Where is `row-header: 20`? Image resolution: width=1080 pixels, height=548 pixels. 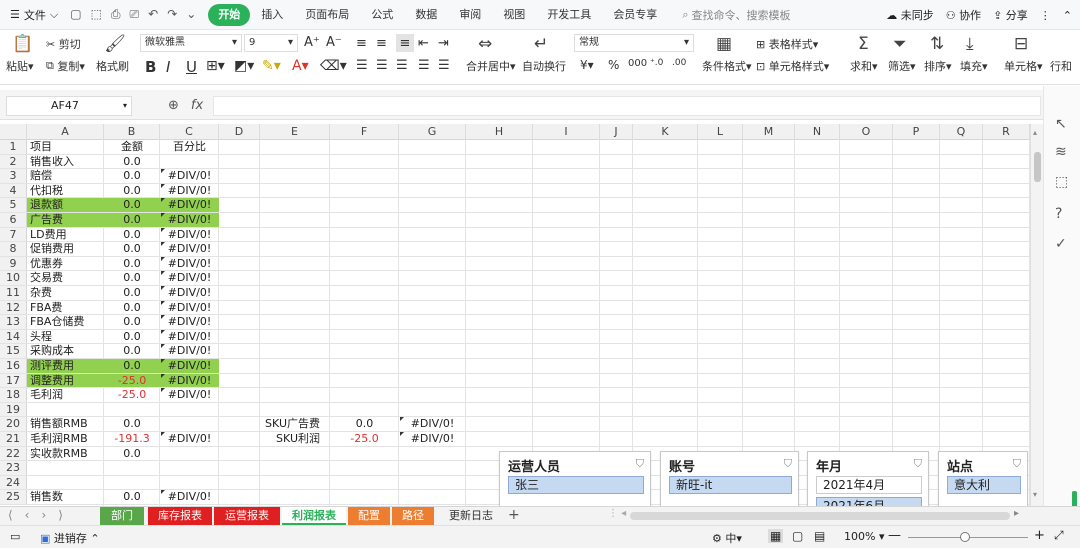
row-header: 20 is located at coordinates (13, 424).